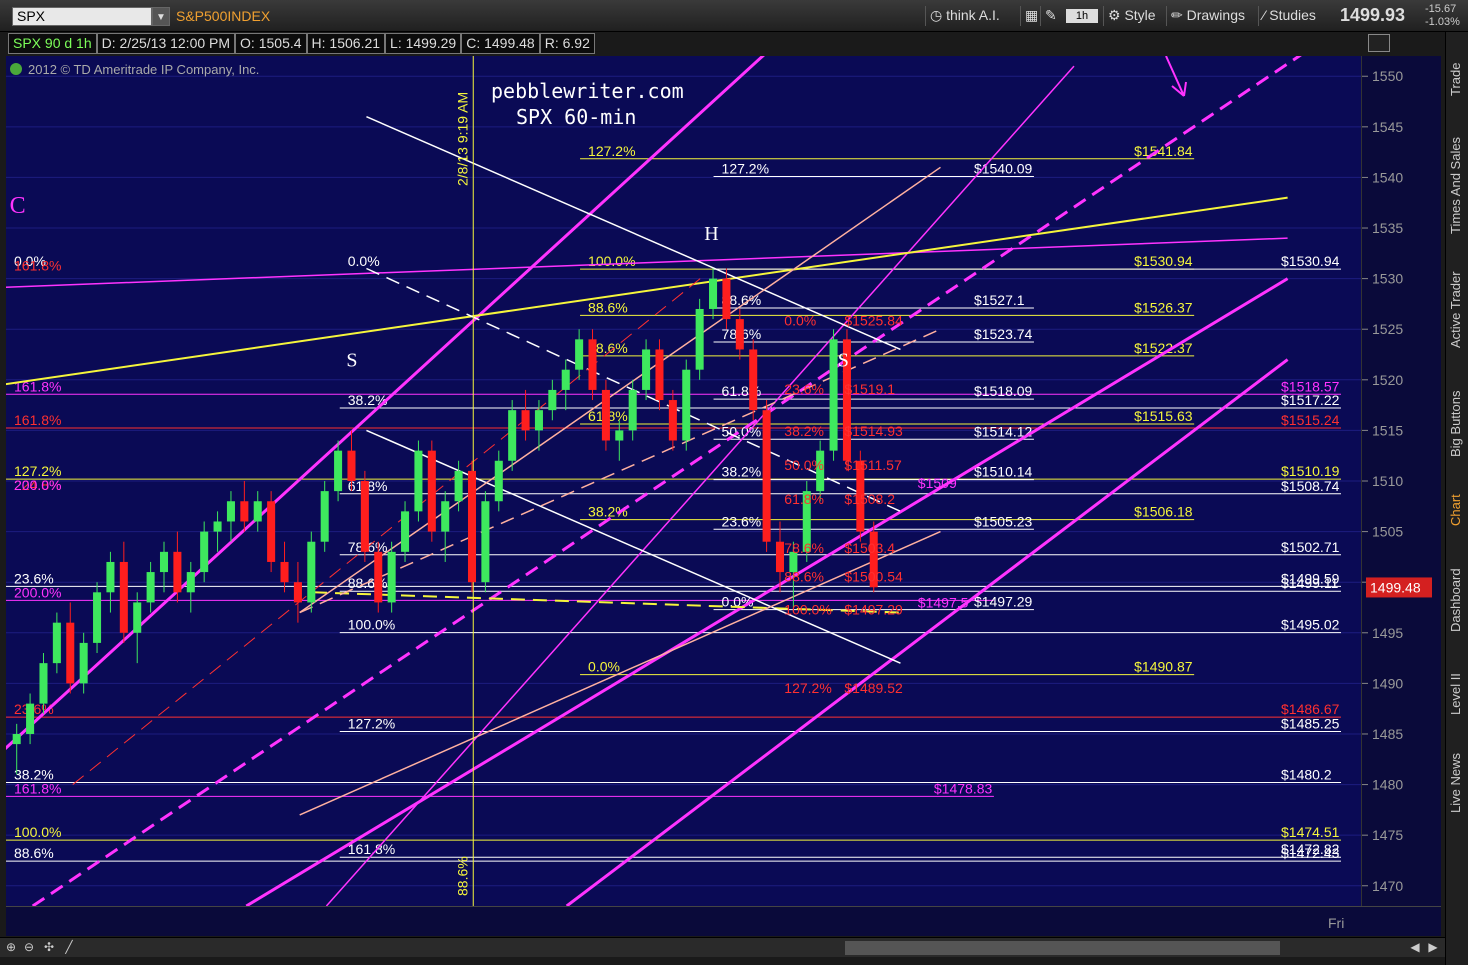 The width and height of the screenshot is (1468, 965). Describe the element at coordinates (1116, 15) in the screenshot. I see `style-icon: ⚙` at that location.